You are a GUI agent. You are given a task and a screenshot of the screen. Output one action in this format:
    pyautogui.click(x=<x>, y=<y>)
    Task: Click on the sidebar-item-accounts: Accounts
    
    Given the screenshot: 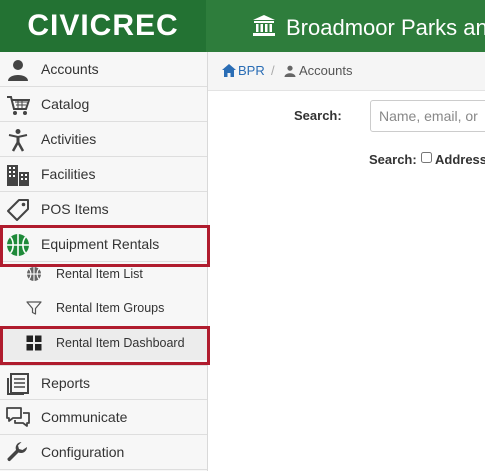 What is the action you would take?
    pyautogui.click(x=103, y=69)
    